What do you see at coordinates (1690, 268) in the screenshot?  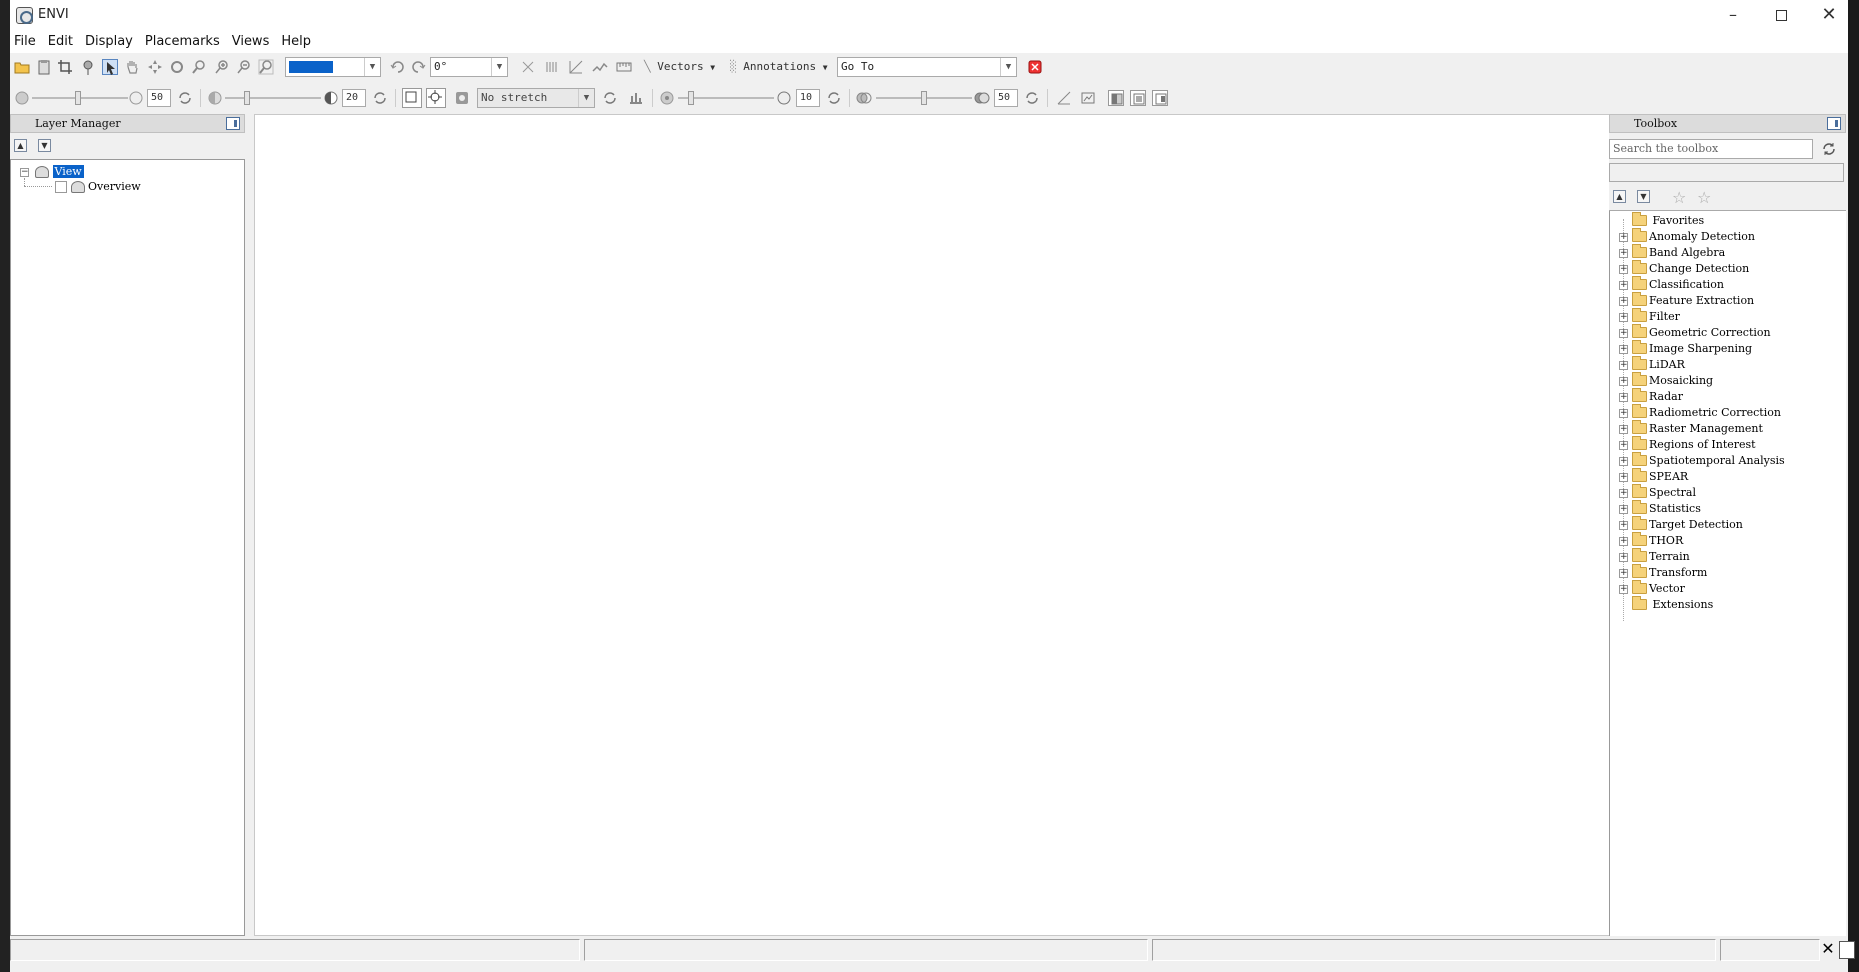 I see `toolbox-category-item: Change Detection` at bounding box center [1690, 268].